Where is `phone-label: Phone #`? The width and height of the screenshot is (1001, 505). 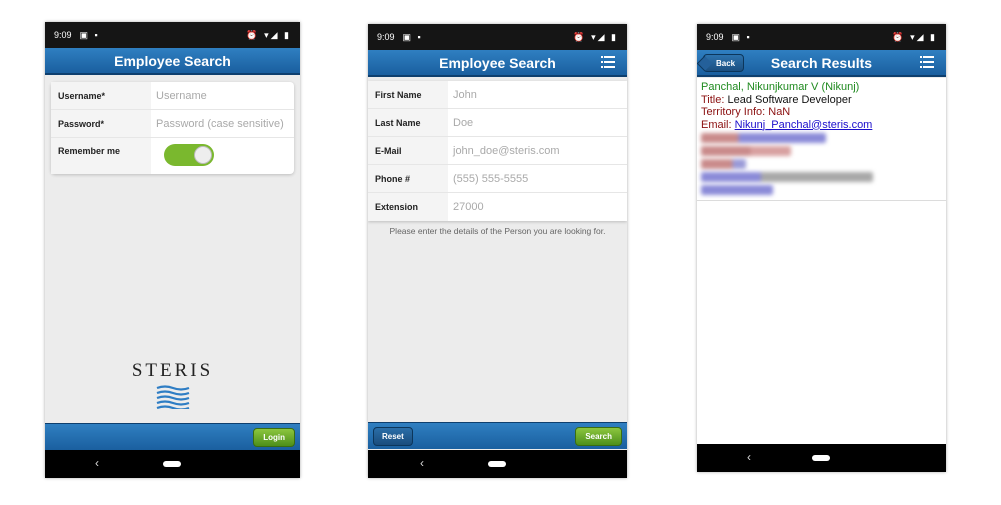 phone-label: Phone # is located at coordinates (408, 178).